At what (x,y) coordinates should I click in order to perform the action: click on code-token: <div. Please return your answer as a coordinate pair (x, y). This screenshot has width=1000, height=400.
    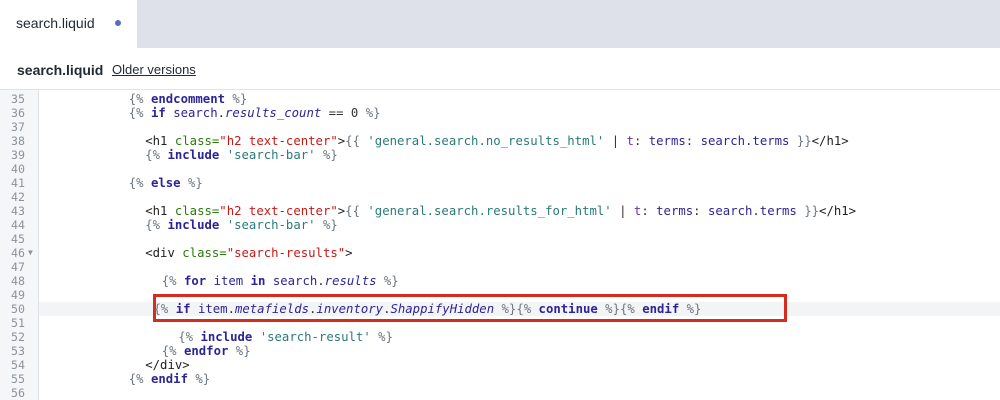
    Looking at the image, I should click on (164, 253).